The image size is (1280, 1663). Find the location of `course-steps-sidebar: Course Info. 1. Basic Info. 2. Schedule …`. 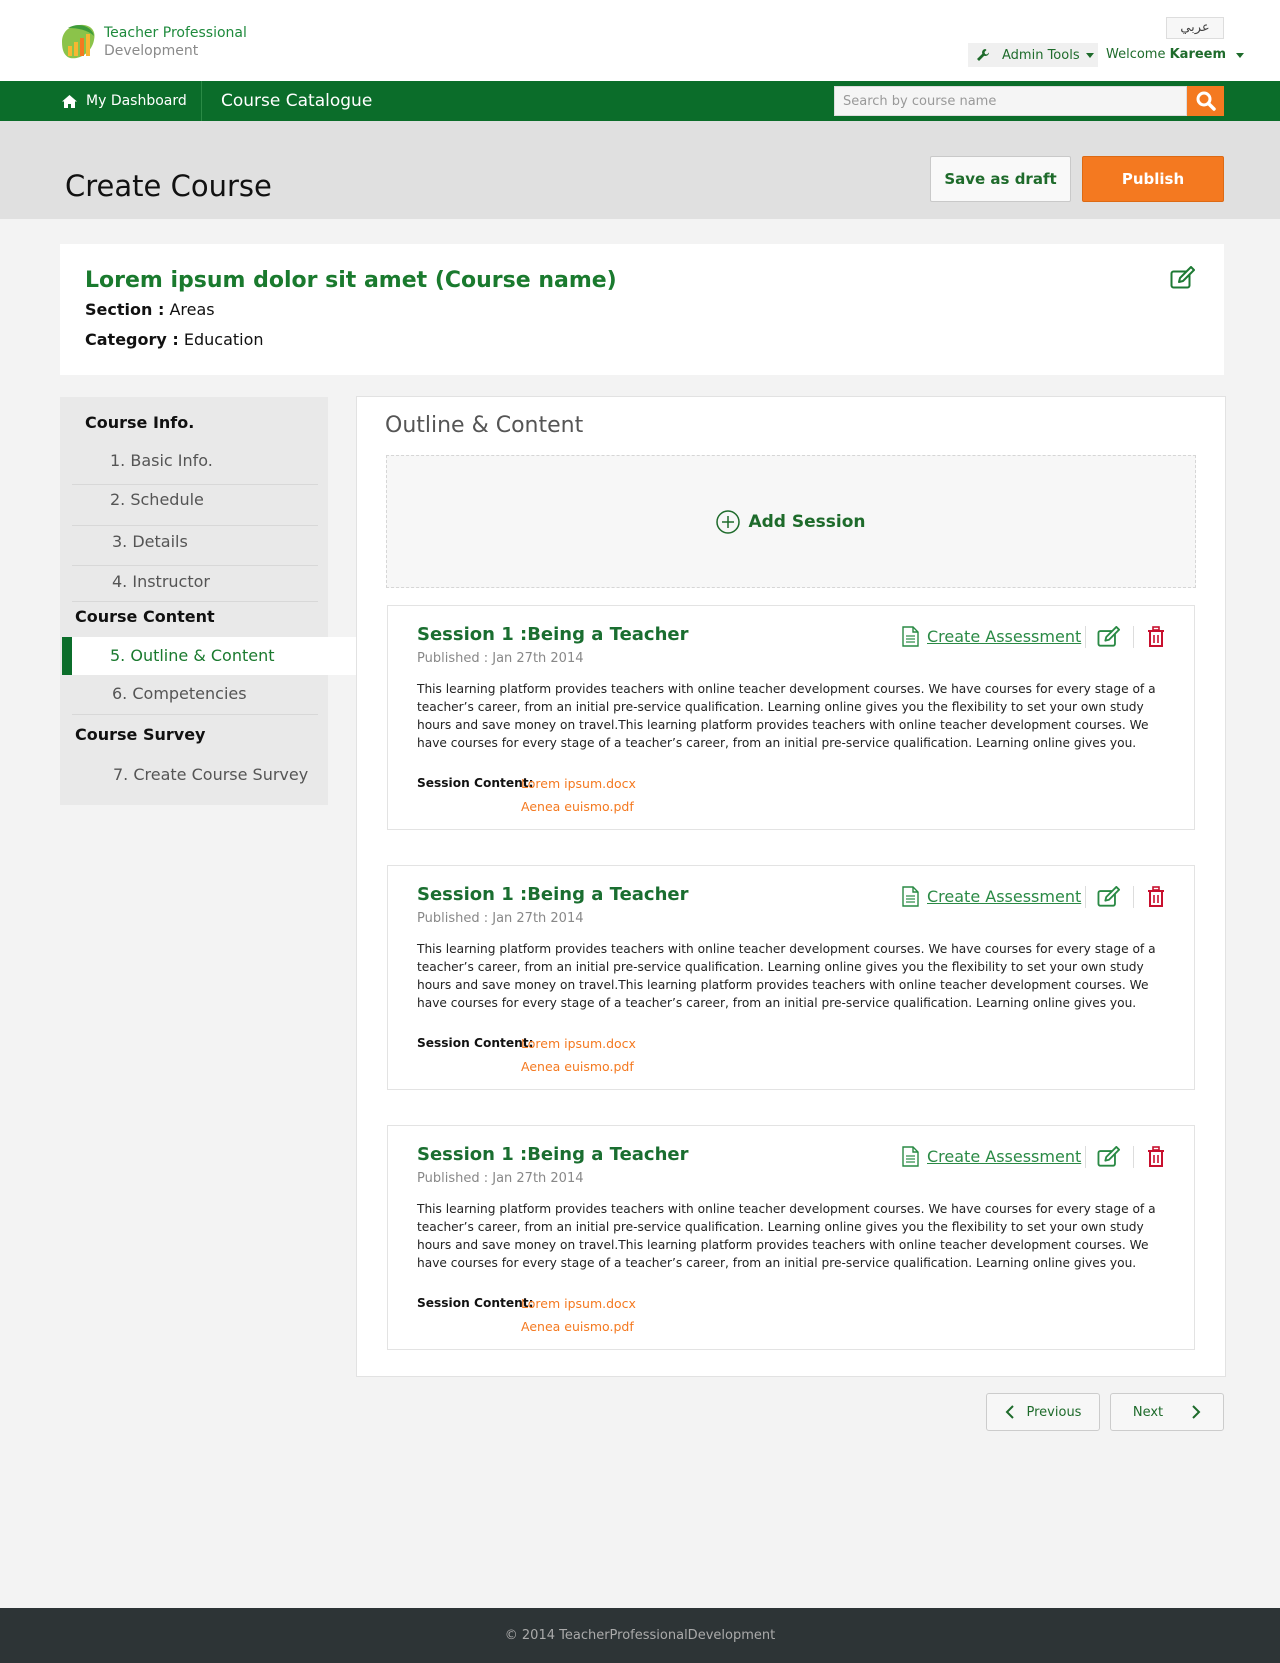

course-steps-sidebar: Course Info. 1. Basic Info. 2. Schedule … is located at coordinates (208, 601).